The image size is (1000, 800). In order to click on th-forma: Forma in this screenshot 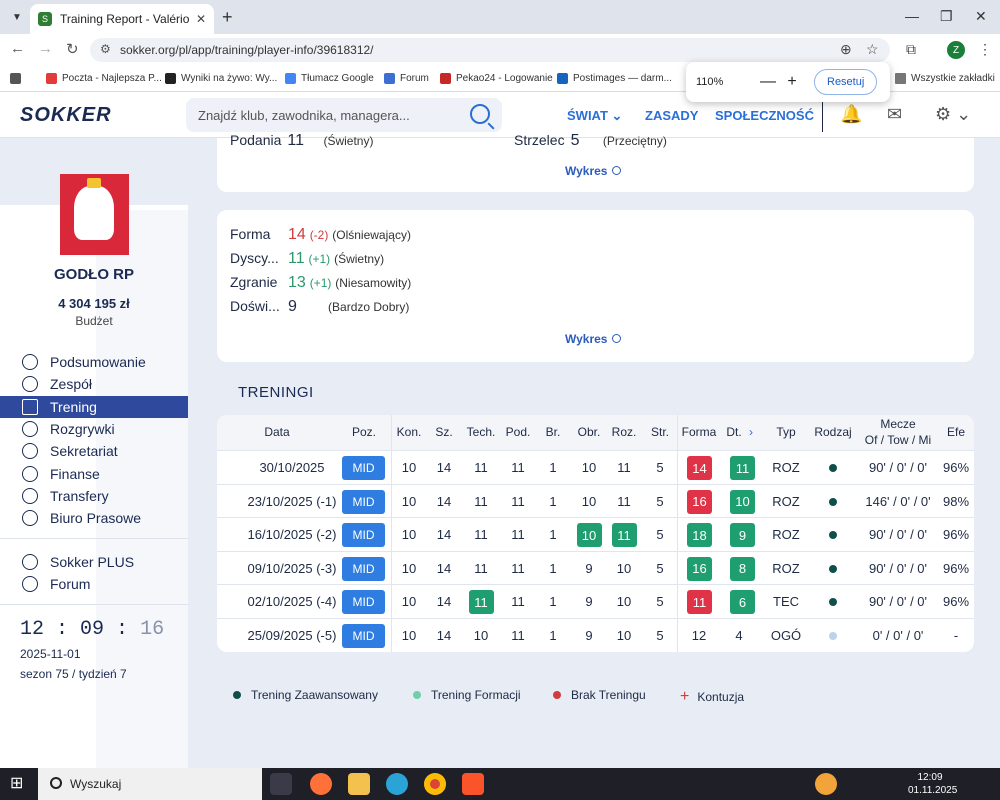, I will do `click(699, 432)`.